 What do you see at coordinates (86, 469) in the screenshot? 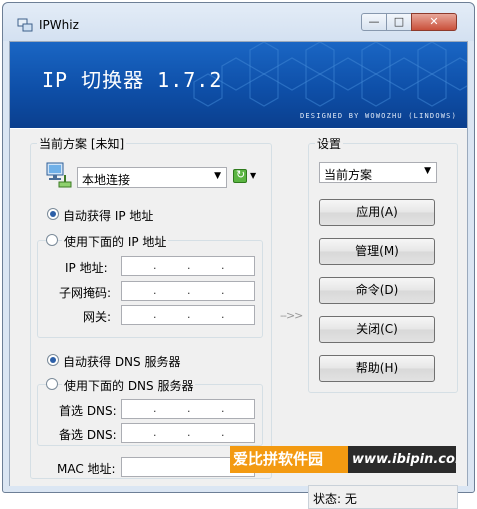
I see `mac-address-label: MAC 地址:` at bounding box center [86, 469].